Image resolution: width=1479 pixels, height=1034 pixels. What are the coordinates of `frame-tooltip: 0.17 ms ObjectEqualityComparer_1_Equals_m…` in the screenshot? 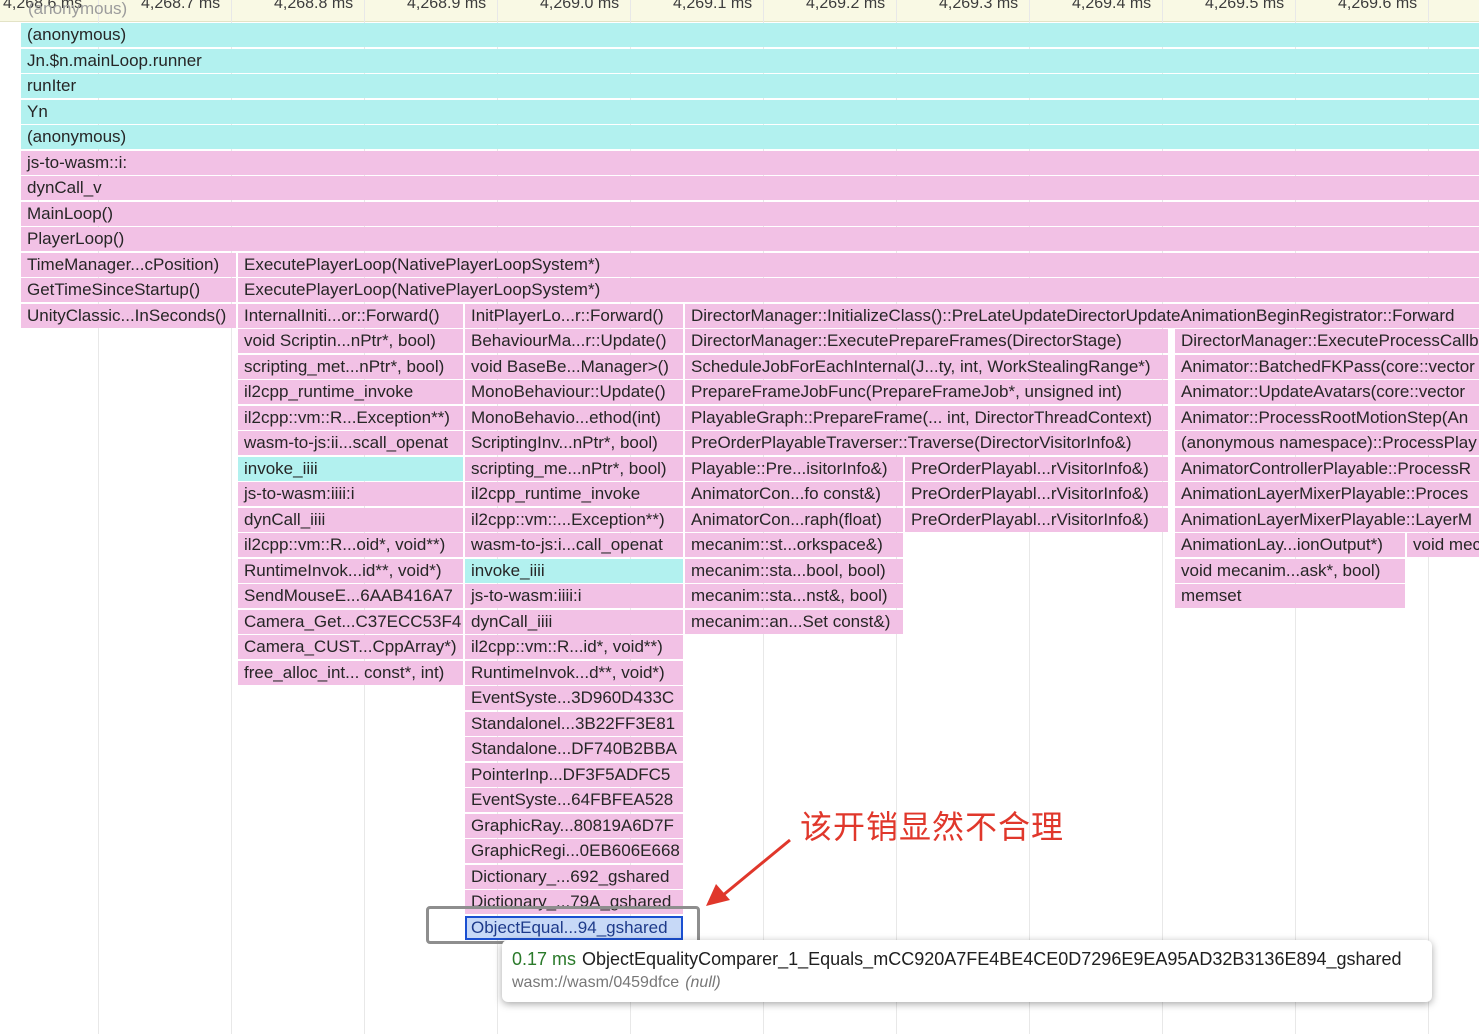 It's located at (967, 971).